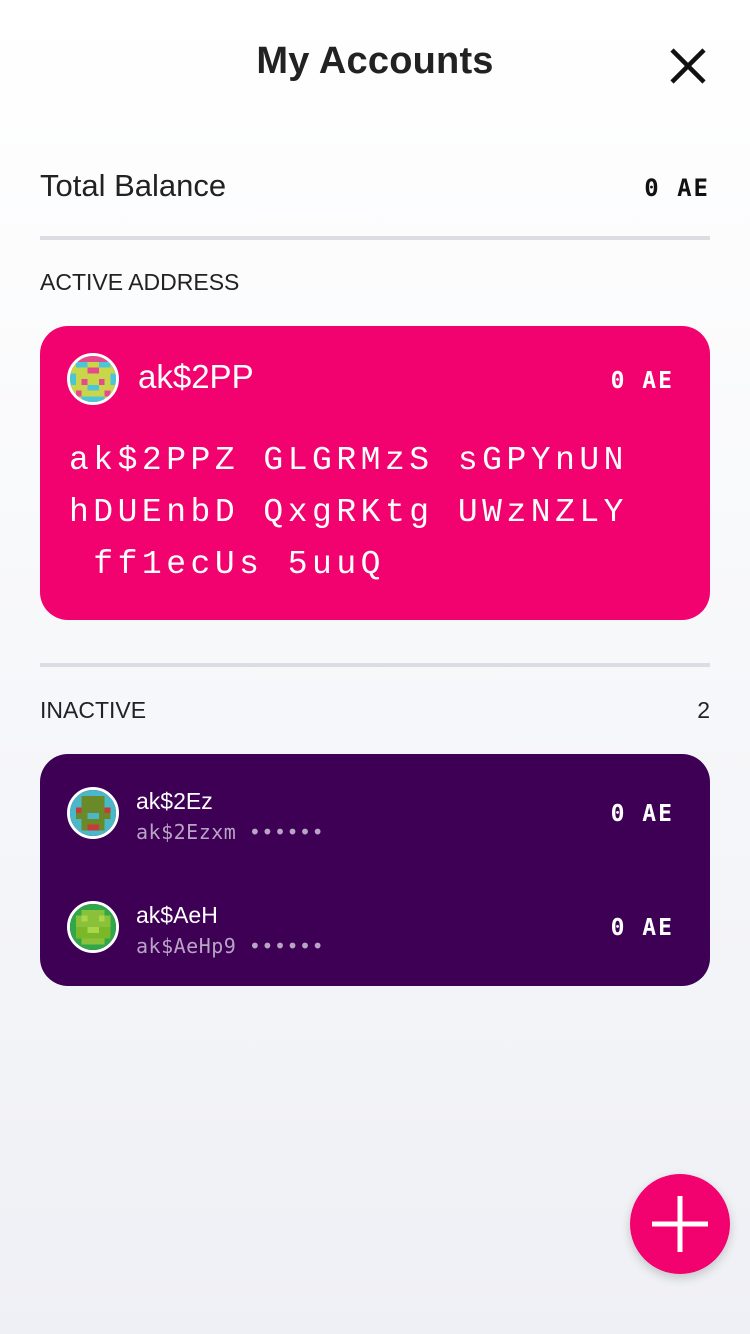 This screenshot has height=1334, width=750. I want to click on total-balance-label: Total Balance, so click(133, 185).